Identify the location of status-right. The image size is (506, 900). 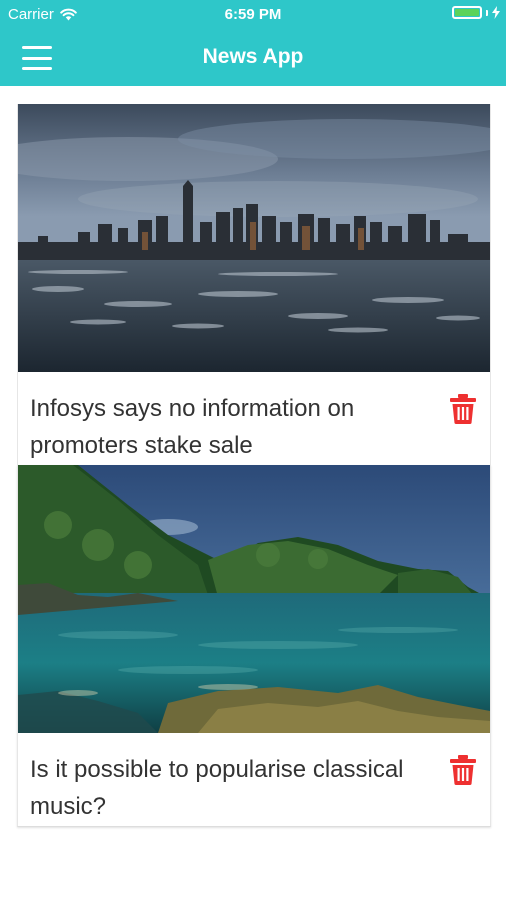
(476, 12).